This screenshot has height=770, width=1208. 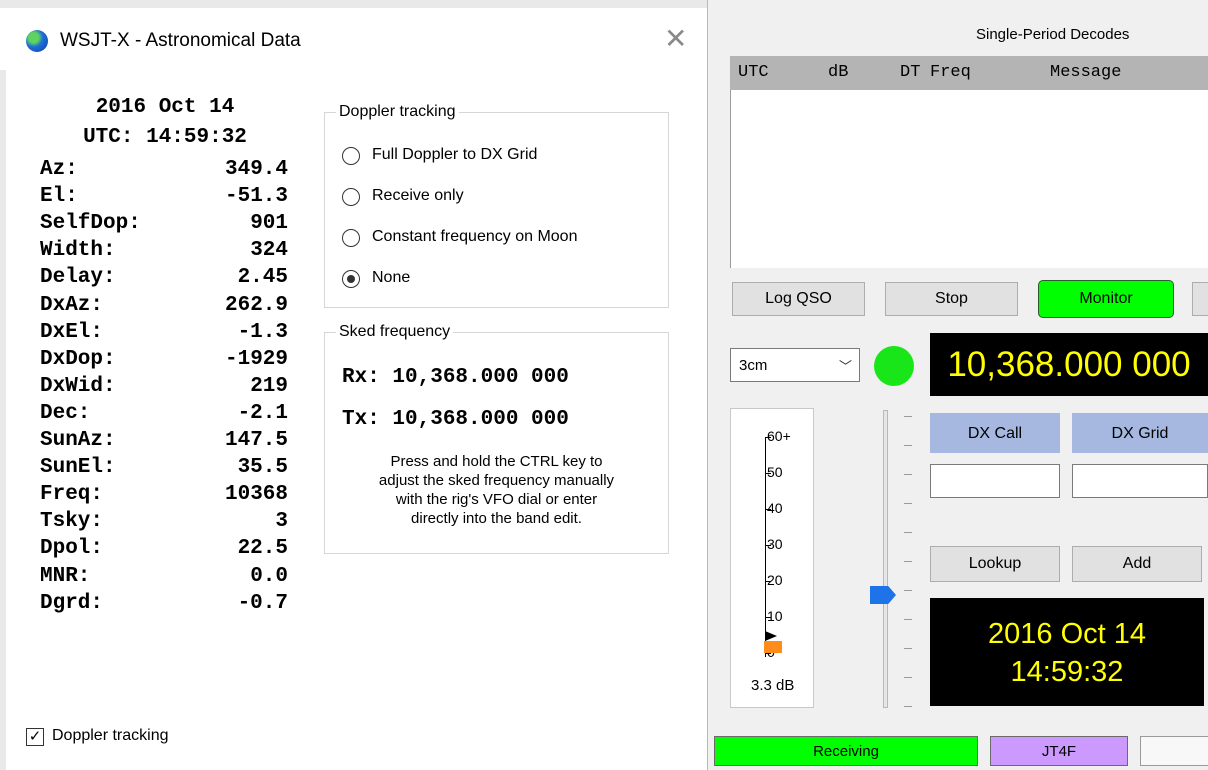 I want to click on dx-call-button: DX Call, so click(x=995, y=433).